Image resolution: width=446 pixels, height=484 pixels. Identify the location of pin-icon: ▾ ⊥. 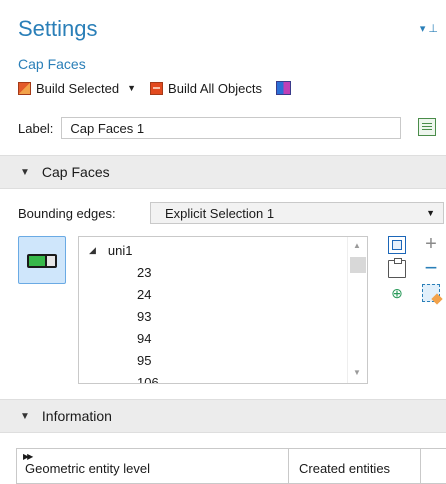
(429, 28).